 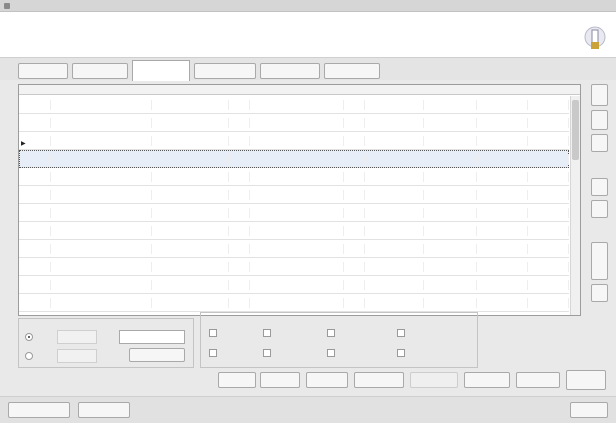 I want to click on filter-text-field, so click(x=152, y=337).